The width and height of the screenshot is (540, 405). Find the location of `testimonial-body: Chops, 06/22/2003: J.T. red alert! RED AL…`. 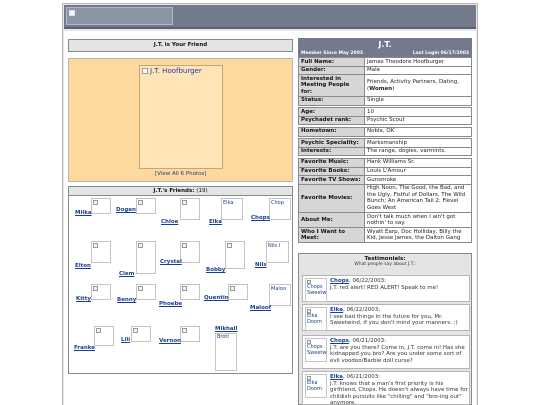

testimonial-body: Chops, 06/22/2003: J.T. red alert! RED AL… is located at coordinates (399, 284).